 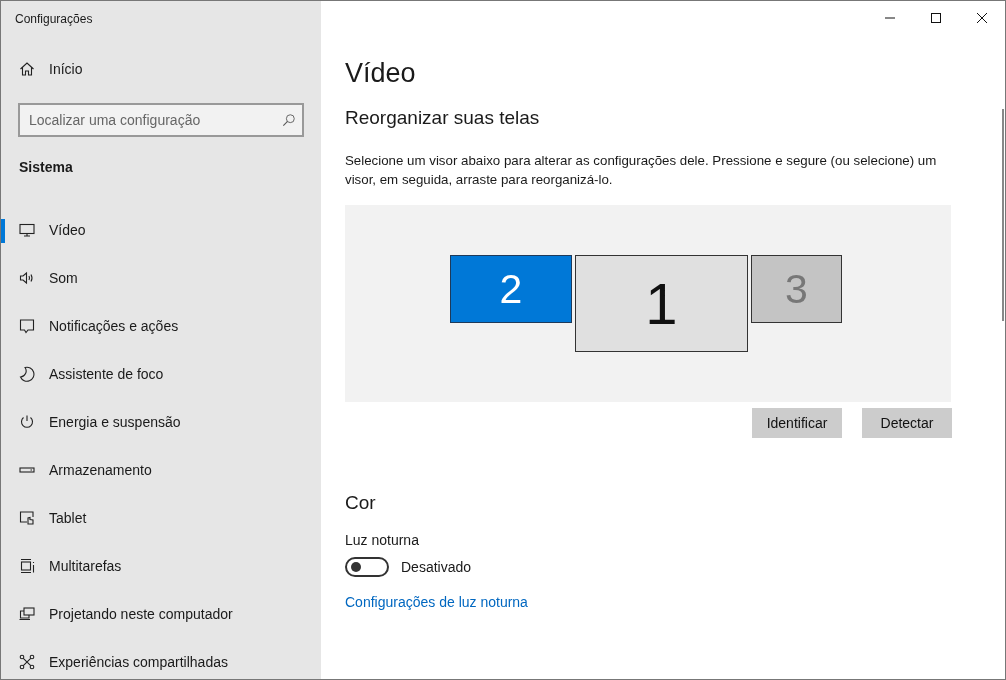 I want to click on sidebar-item: Som, so click(x=161, y=278).